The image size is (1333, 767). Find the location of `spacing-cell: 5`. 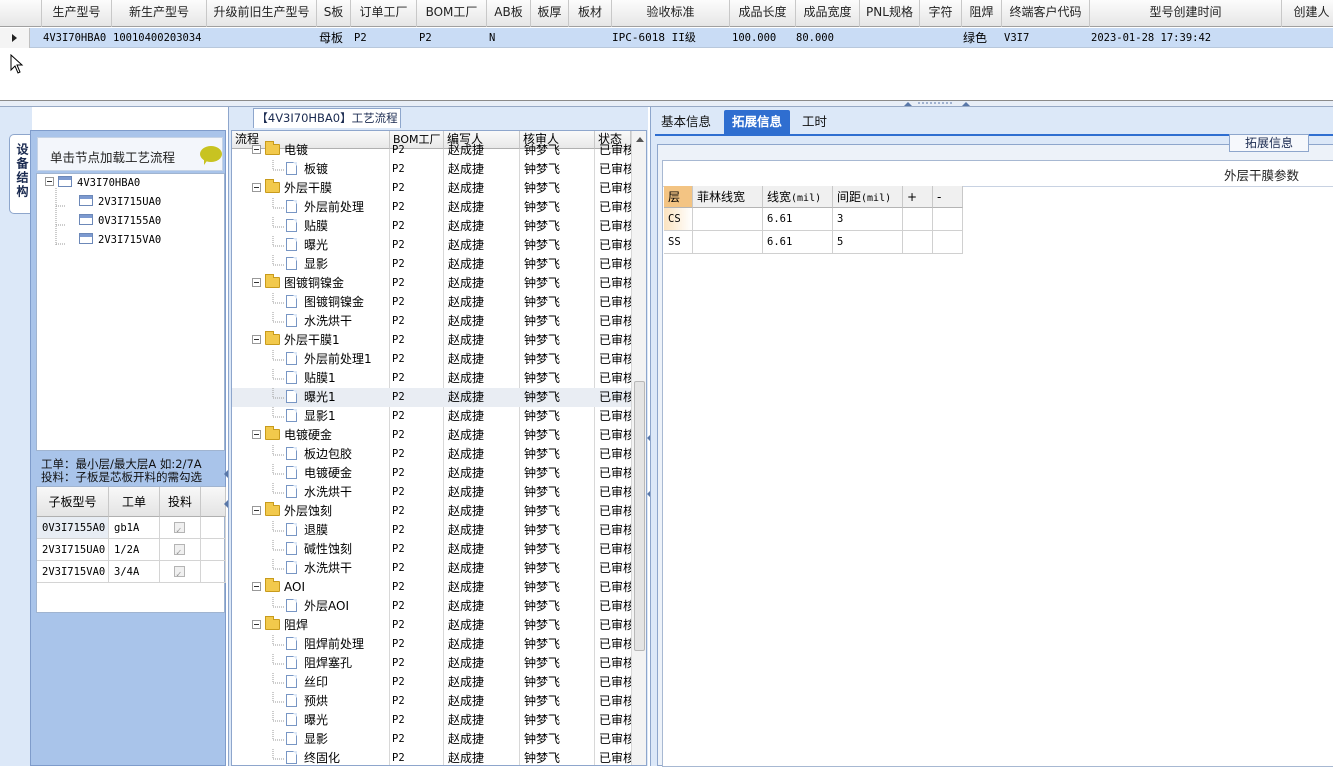

spacing-cell: 5 is located at coordinates (868, 242).